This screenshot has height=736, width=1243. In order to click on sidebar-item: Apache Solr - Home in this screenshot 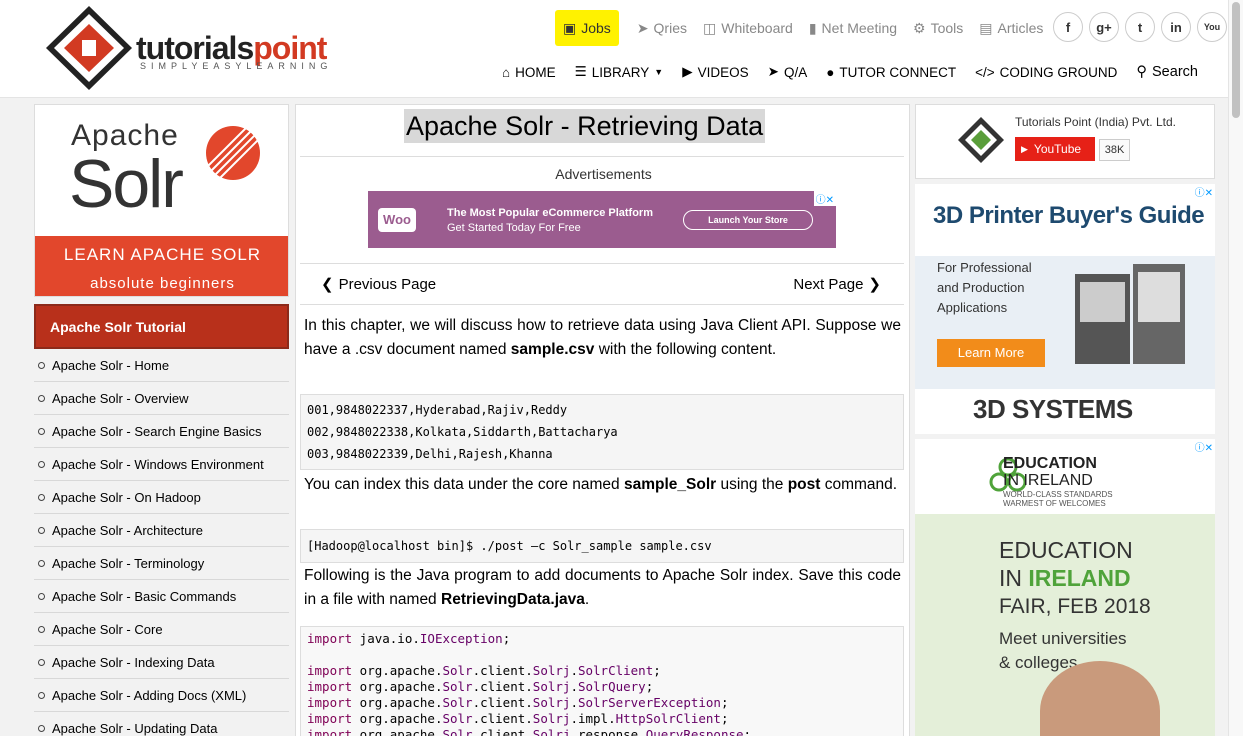, I will do `click(161, 365)`.